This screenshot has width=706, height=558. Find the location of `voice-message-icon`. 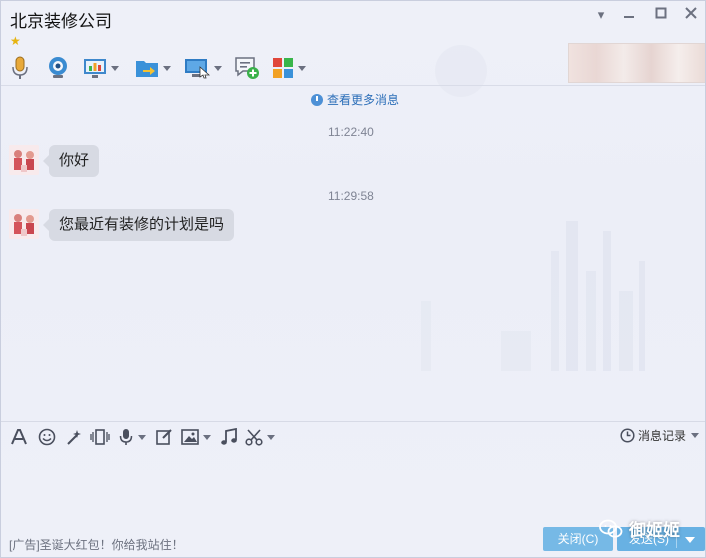

voice-message-icon is located at coordinates (132, 437).